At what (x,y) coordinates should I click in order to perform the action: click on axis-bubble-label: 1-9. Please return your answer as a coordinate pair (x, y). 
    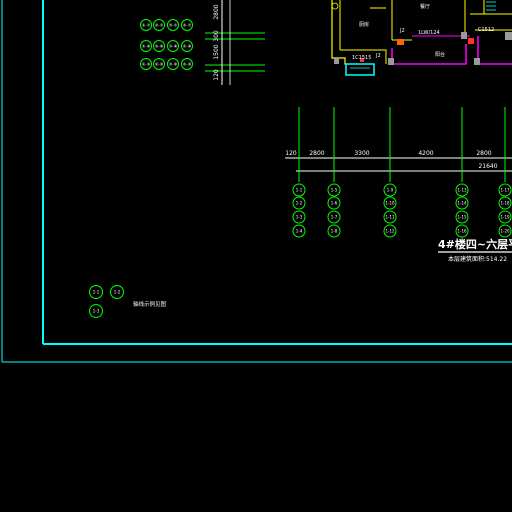
    Looking at the image, I should click on (390, 189).